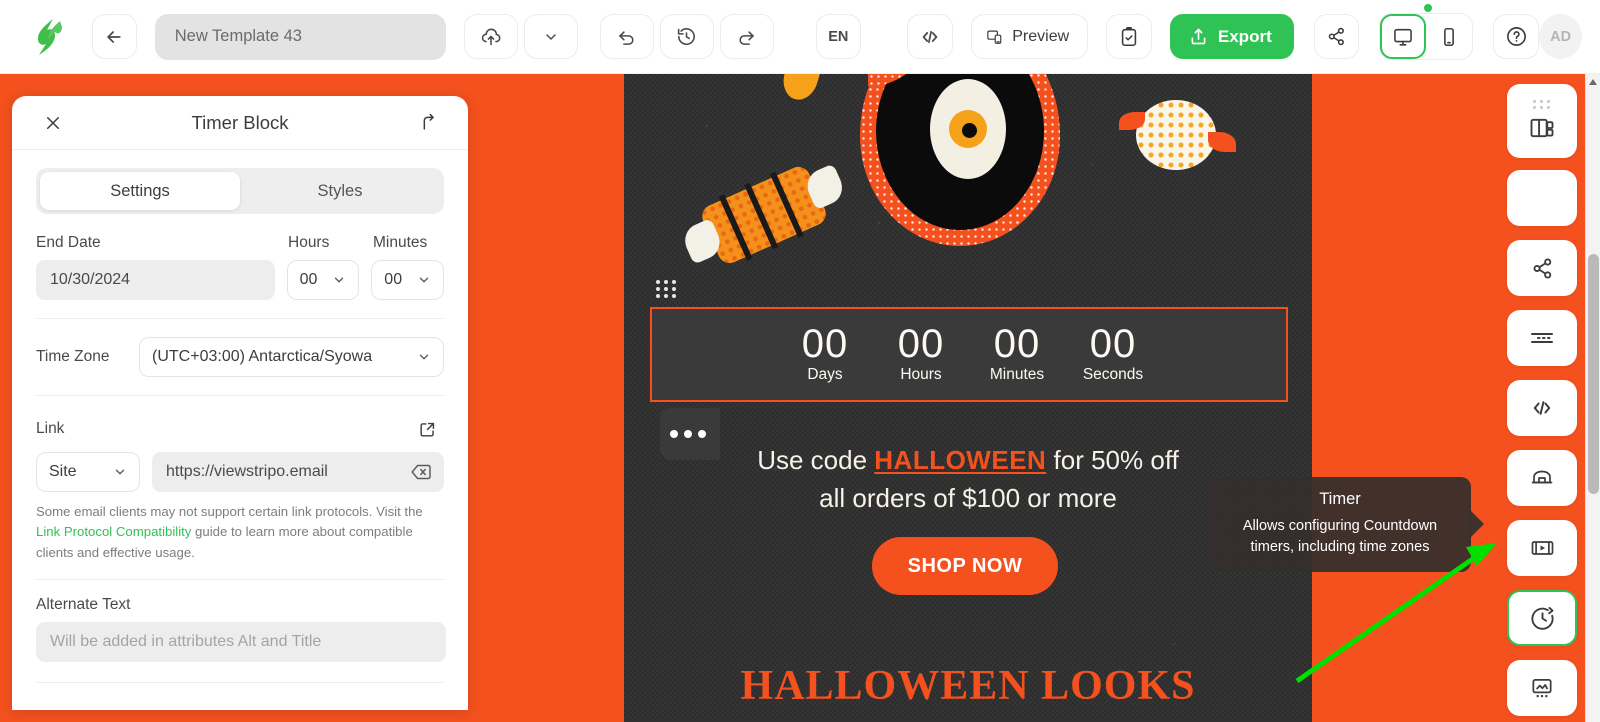  Describe the element at coordinates (427, 429) in the screenshot. I see `open-link-button` at that location.